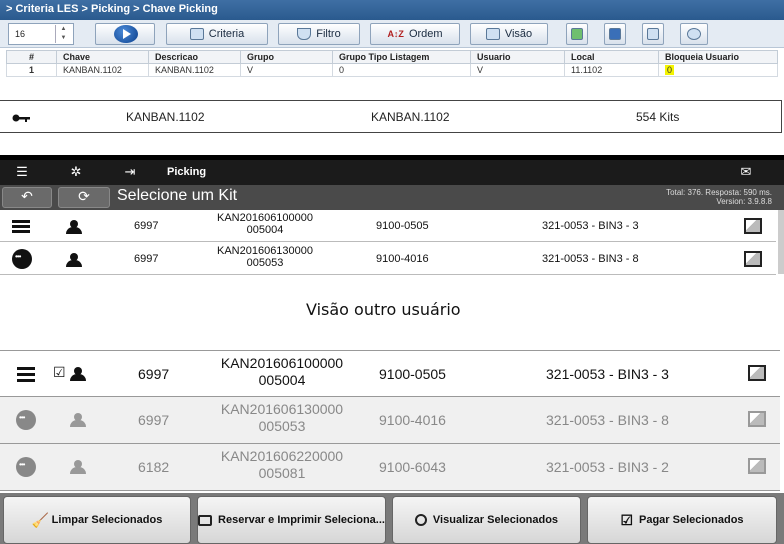 The width and height of the screenshot is (784, 544). Describe the element at coordinates (719, 192) in the screenshot. I see `response-info-total: Total: 376. Resposta: 590 ms.` at that location.